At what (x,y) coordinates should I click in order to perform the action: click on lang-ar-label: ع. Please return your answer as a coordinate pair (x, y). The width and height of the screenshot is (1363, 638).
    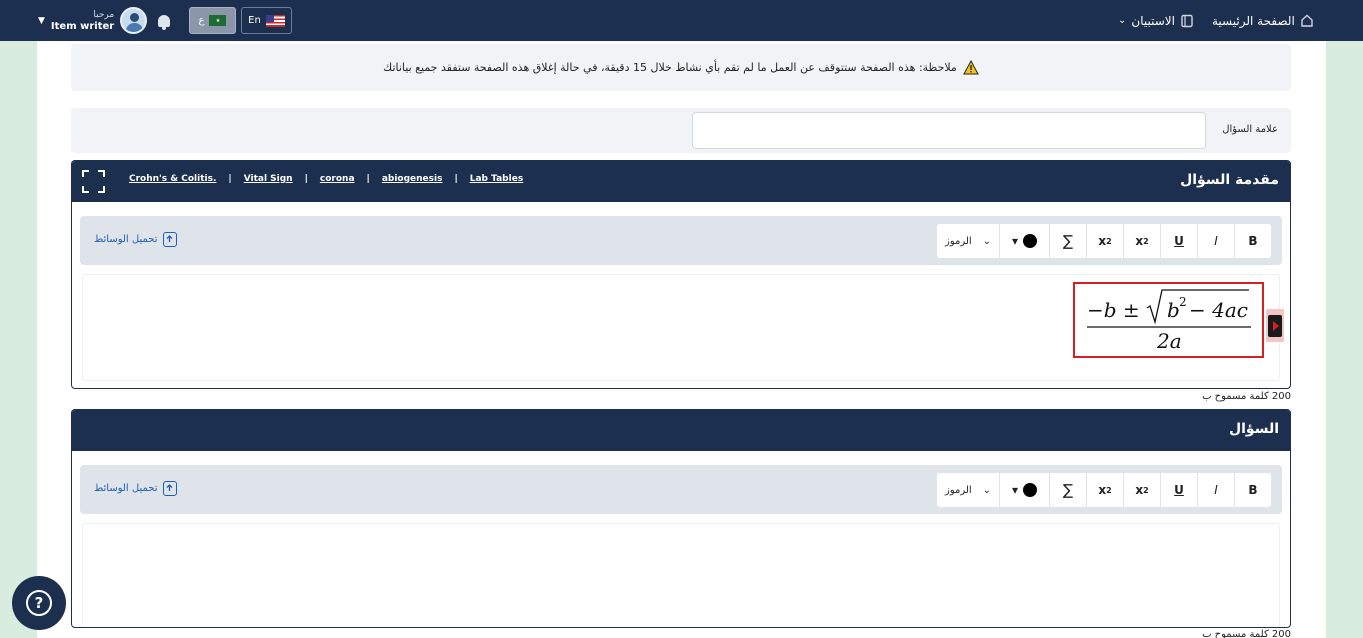
    Looking at the image, I should click on (201, 20).